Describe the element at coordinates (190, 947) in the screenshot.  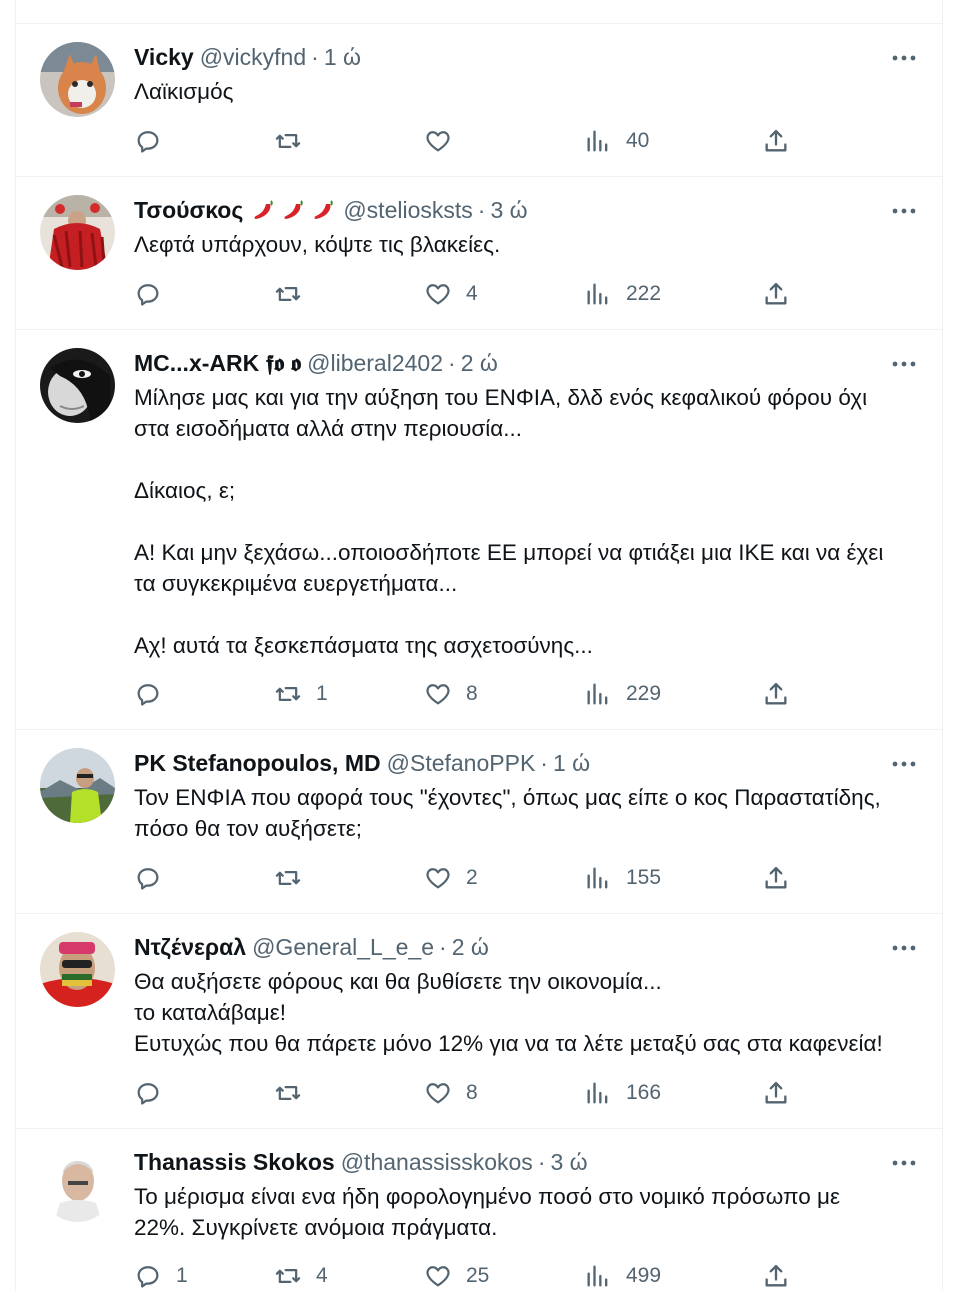
I see `display-name: Ντζένεραλ` at that location.